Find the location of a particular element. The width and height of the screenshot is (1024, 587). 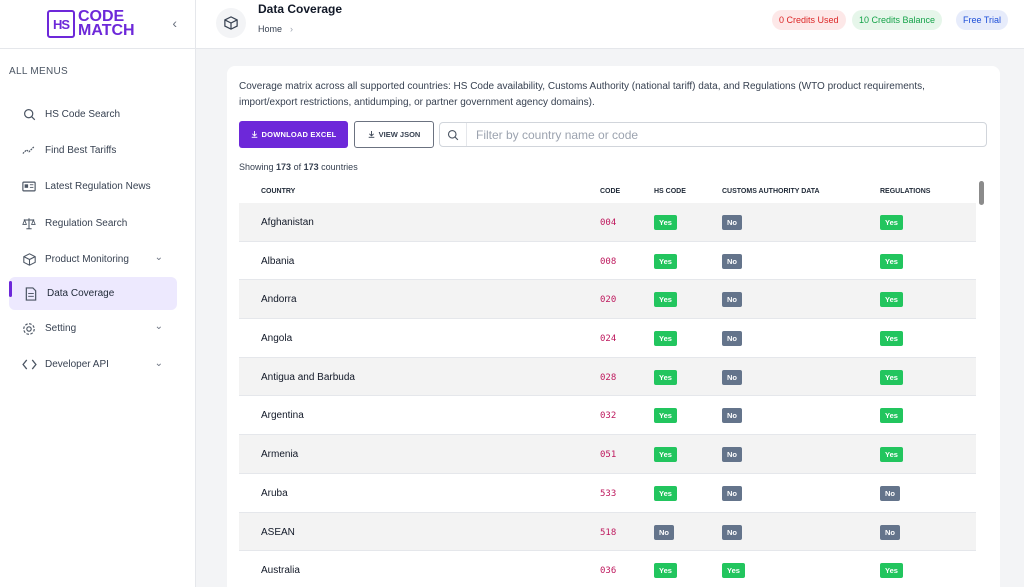

page-title: Data Coverage is located at coordinates (300, 9).